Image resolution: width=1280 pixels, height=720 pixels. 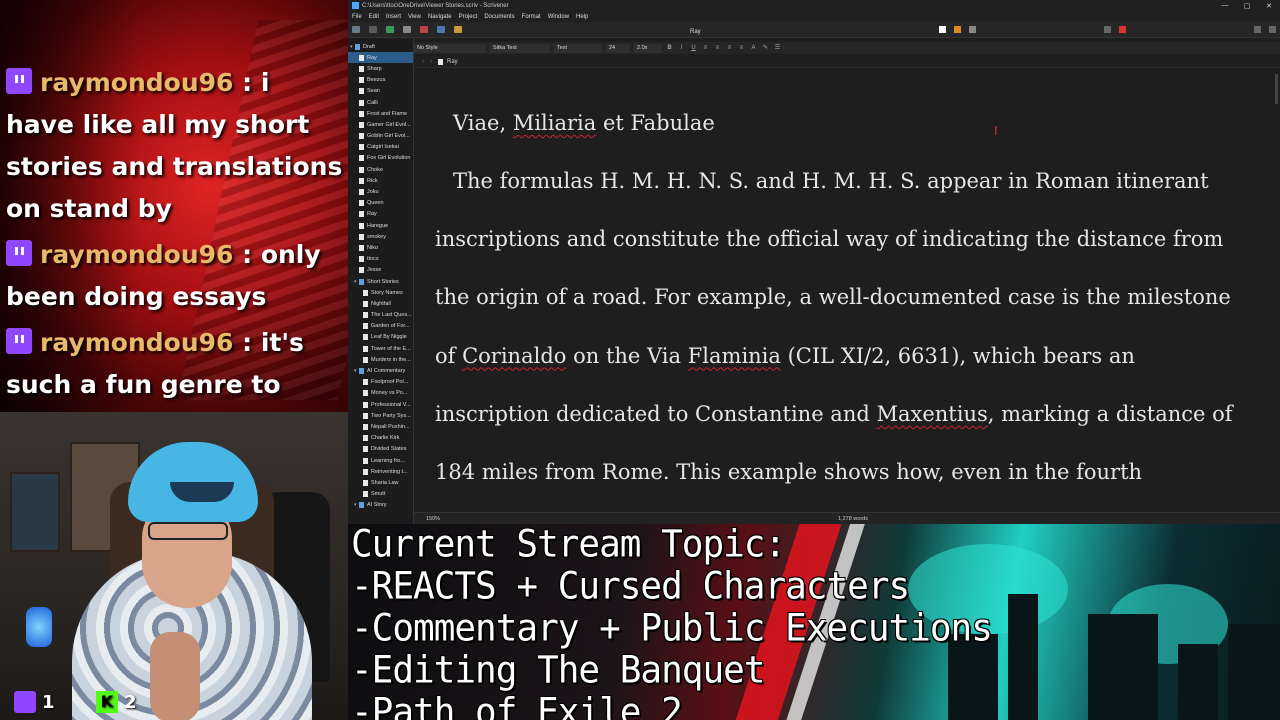 I want to click on quick-reference-icon, so click(x=1272, y=29).